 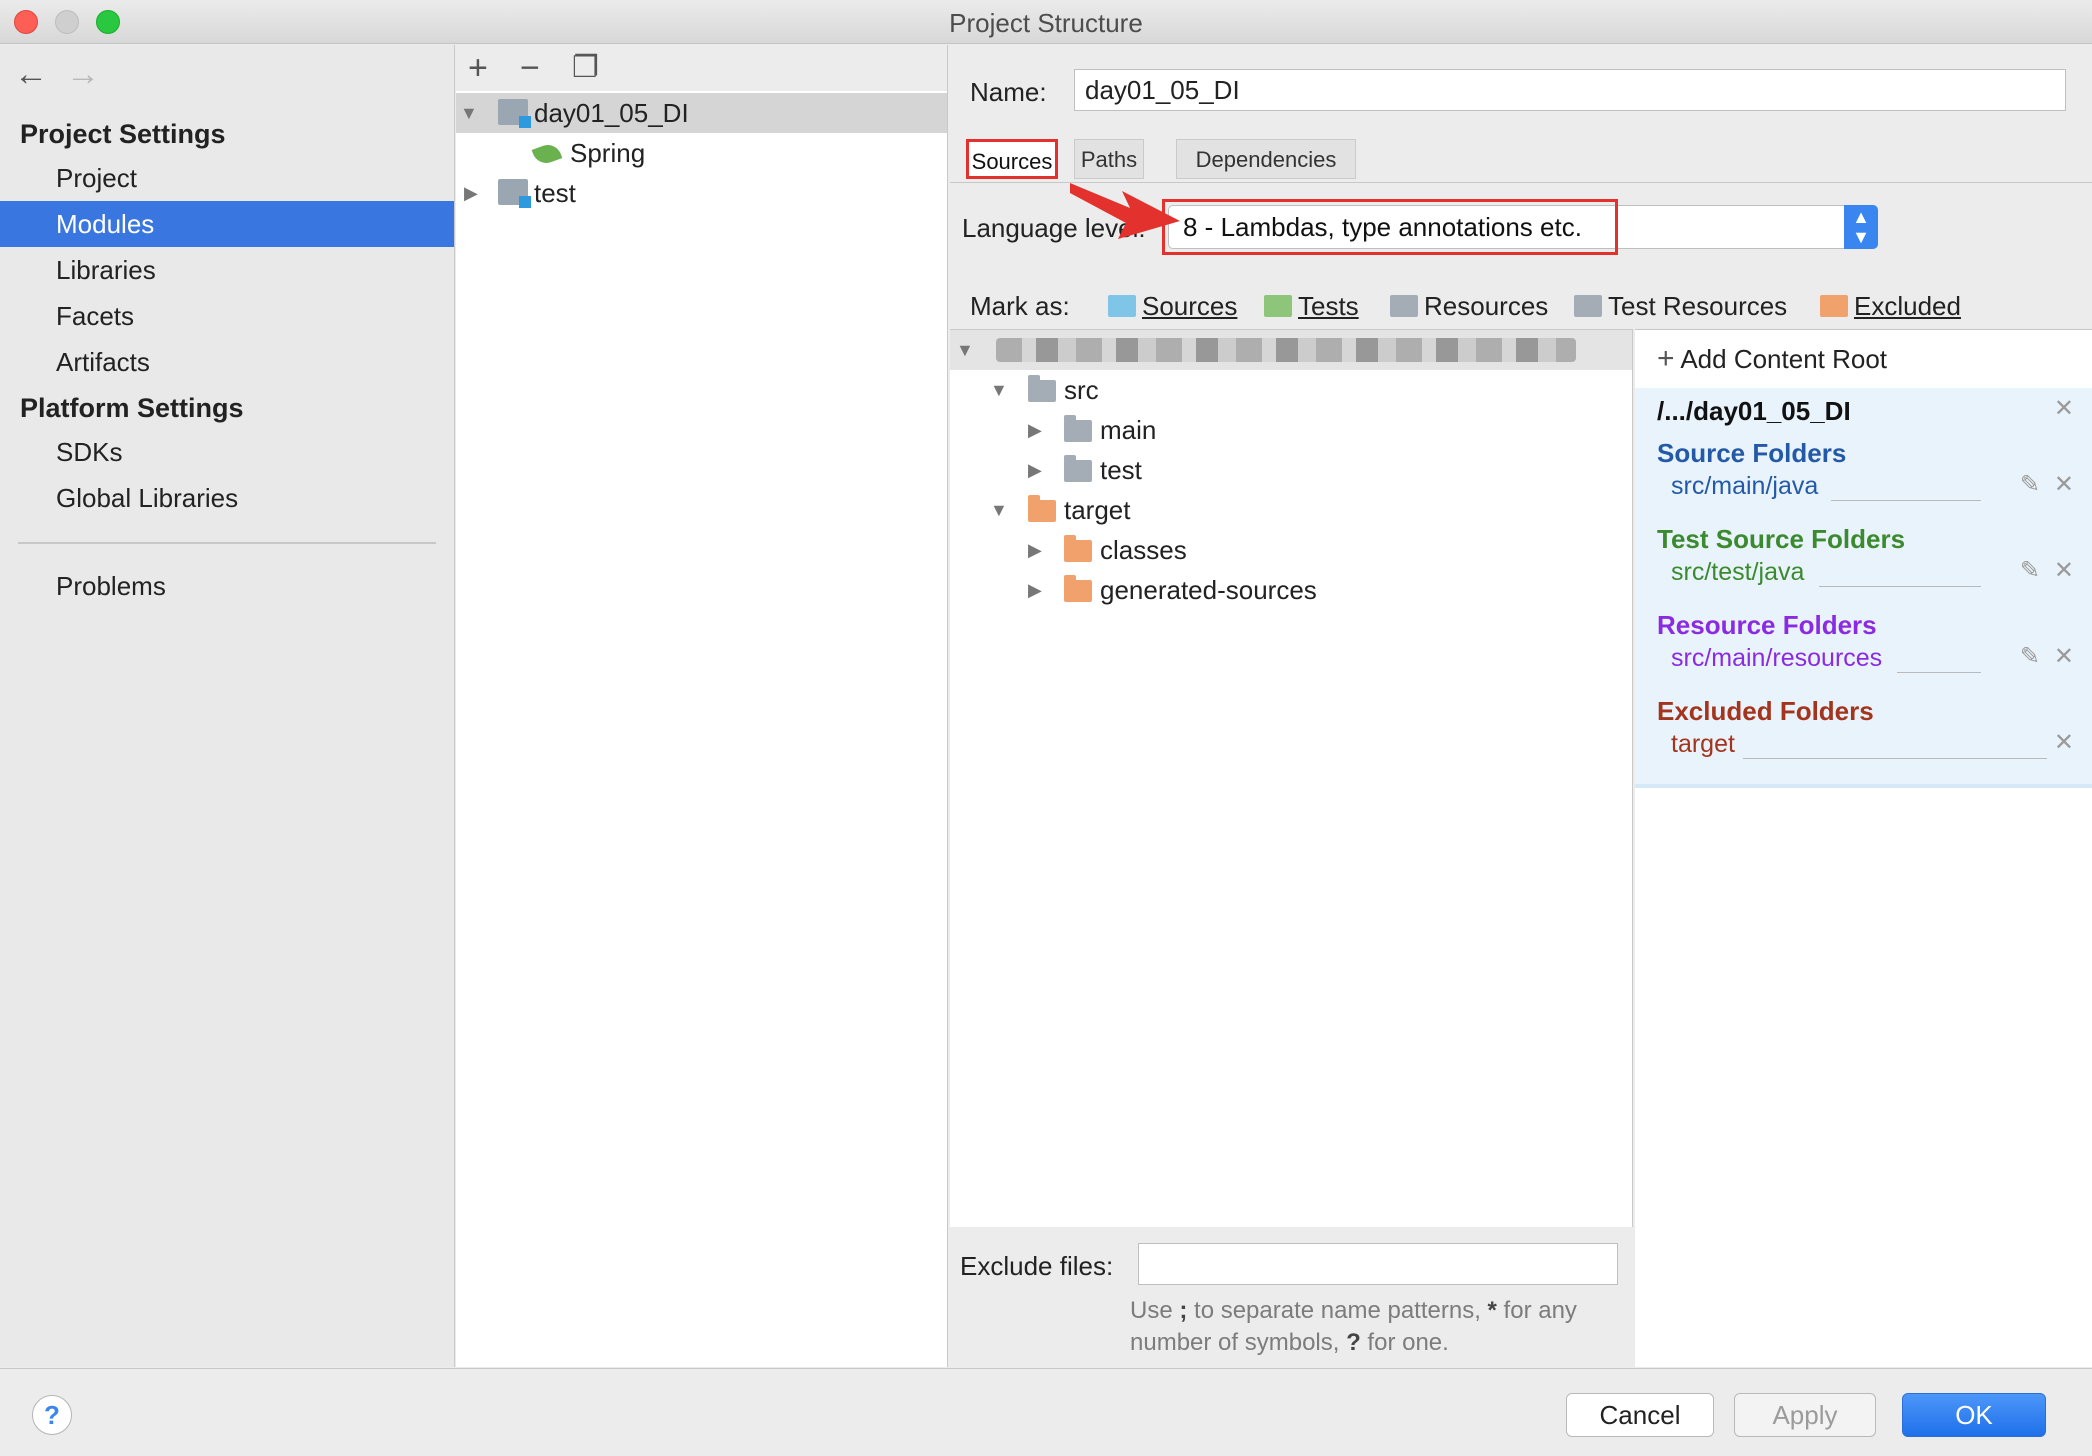 I want to click on project-settings-heading: Project Settings, so click(x=123, y=134).